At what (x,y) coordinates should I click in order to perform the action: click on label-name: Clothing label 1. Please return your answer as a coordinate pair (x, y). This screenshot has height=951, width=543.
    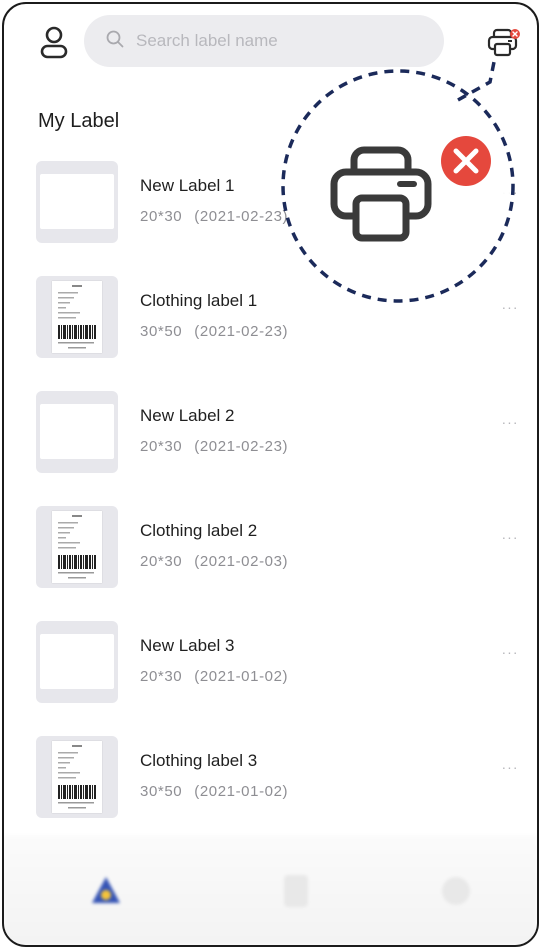
    Looking at the image, I should click on (199, 300).